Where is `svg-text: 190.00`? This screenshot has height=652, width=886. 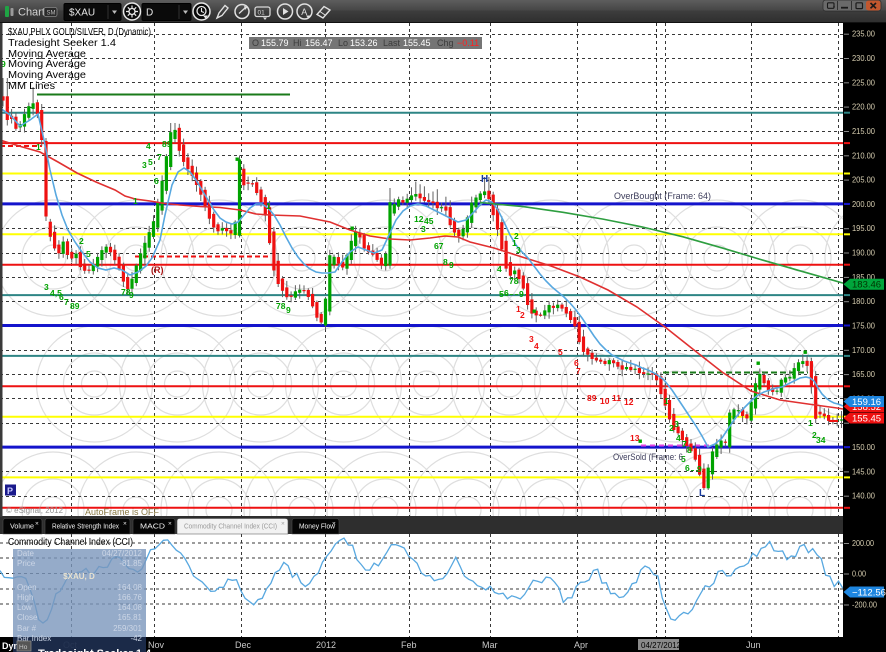 svg-text: 190.00 is located at coordinates (863, 253).